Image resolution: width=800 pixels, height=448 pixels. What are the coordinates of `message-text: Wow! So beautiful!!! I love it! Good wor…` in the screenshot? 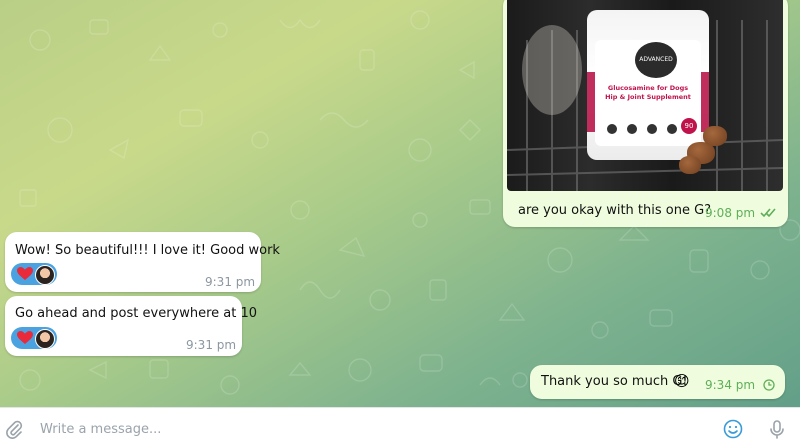 It's located at (147, 250).